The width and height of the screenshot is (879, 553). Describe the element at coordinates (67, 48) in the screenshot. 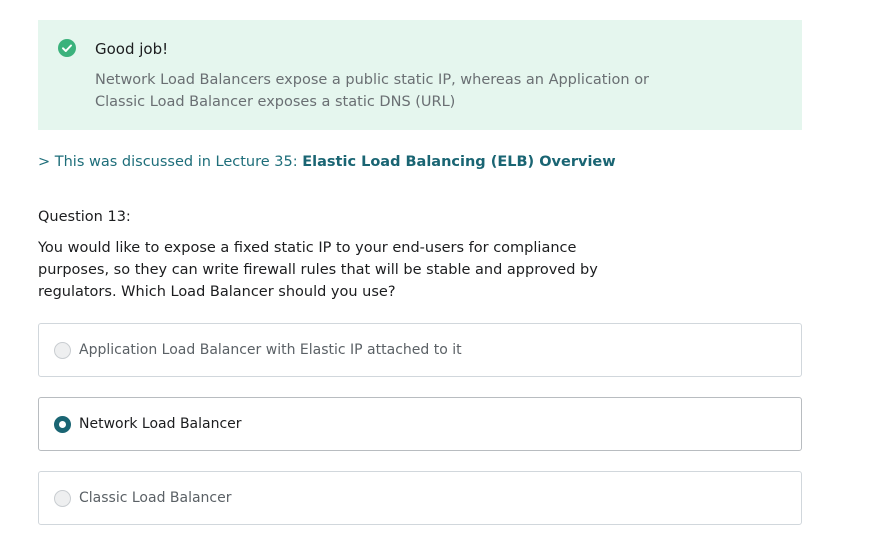

I see `check-circle-icon` at that location.